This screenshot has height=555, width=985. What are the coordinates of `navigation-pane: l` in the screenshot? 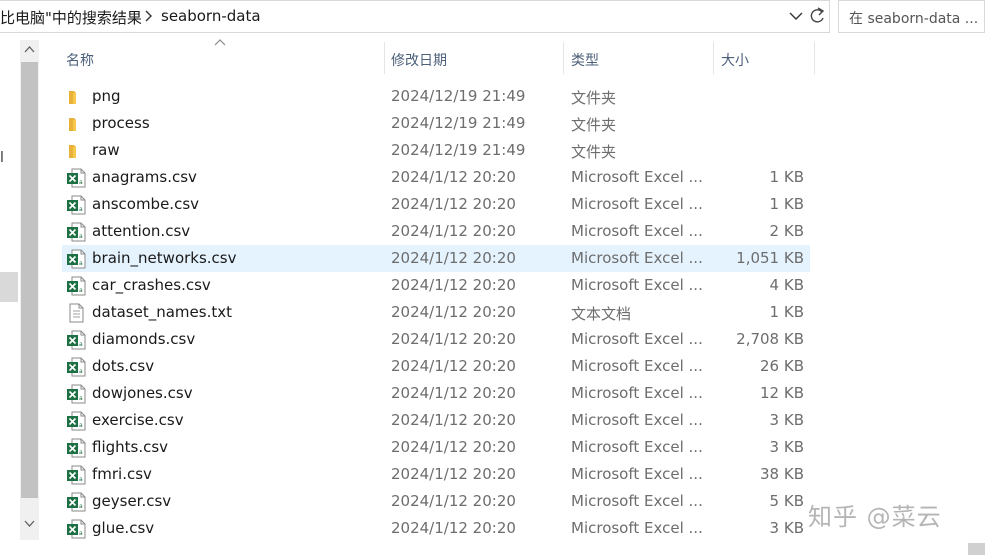 It's located at (10, 290).